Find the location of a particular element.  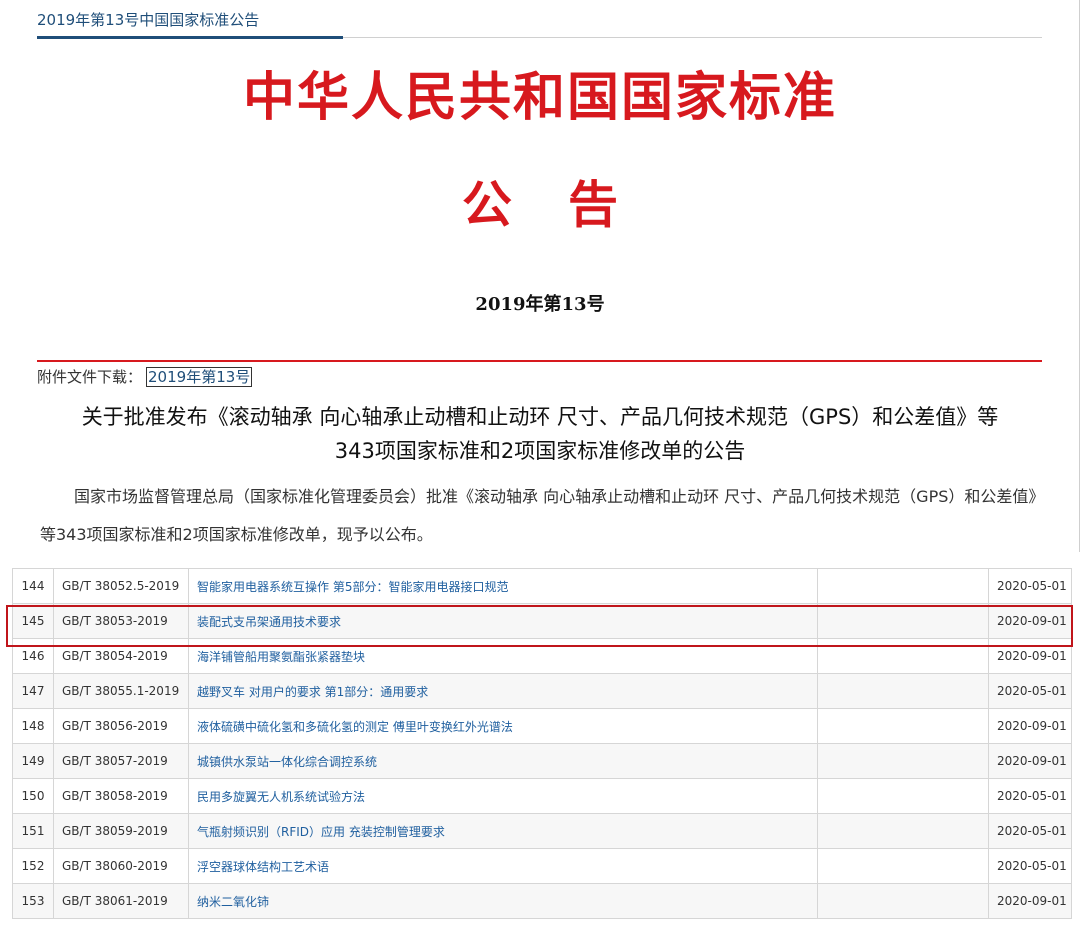

table-row: 153 GB/T 38061-2019 纳米二氧化铈 2020-09-01 is located at coordinates (542, 901).